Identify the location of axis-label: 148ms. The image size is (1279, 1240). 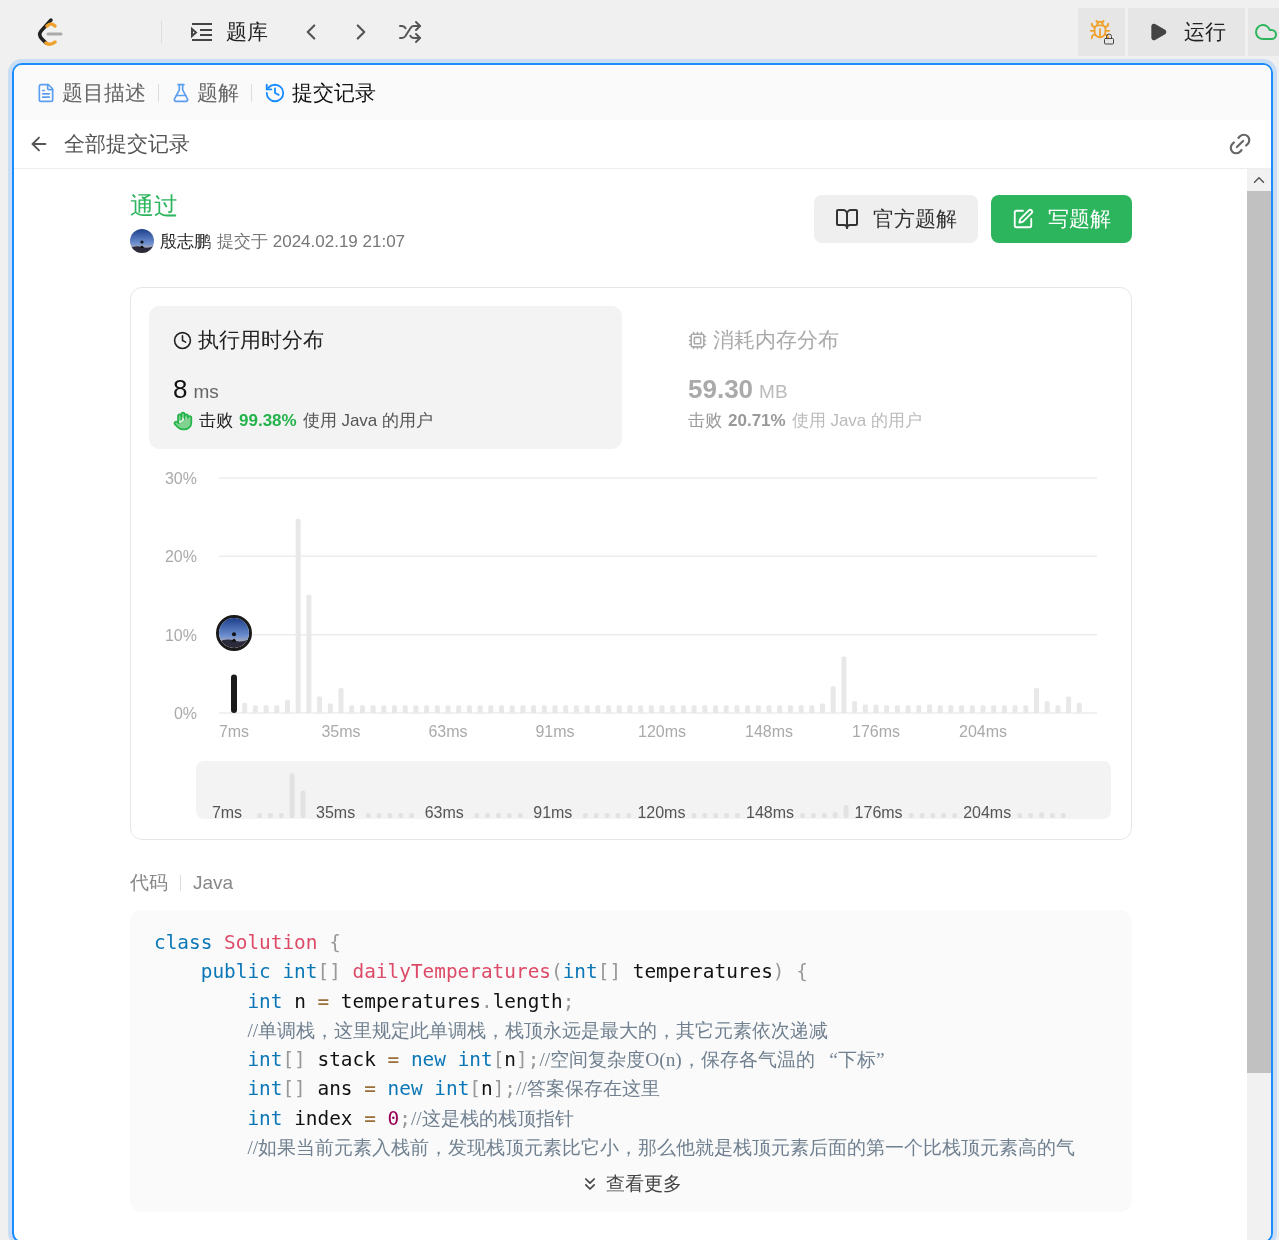
(769, 731).